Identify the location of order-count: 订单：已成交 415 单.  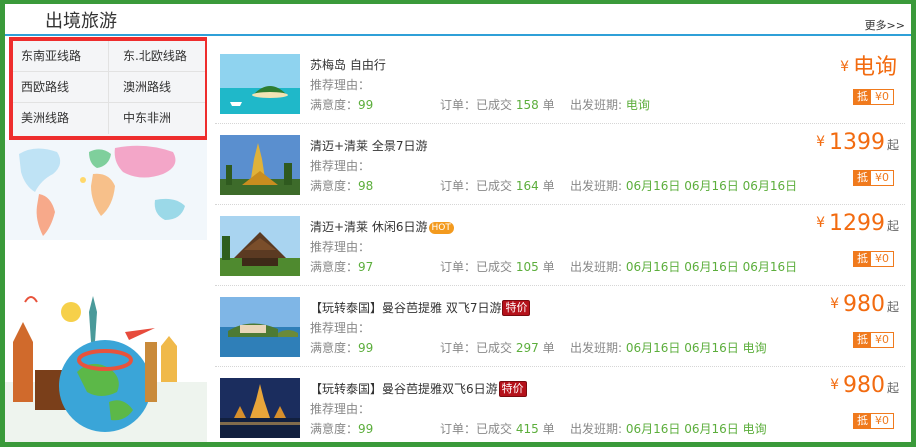
(497, 429).